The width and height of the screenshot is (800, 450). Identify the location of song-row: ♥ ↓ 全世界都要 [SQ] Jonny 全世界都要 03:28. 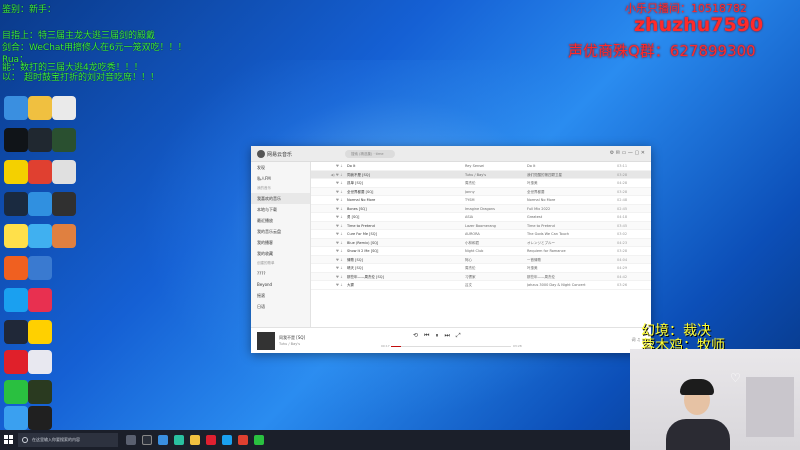
(481, 191).